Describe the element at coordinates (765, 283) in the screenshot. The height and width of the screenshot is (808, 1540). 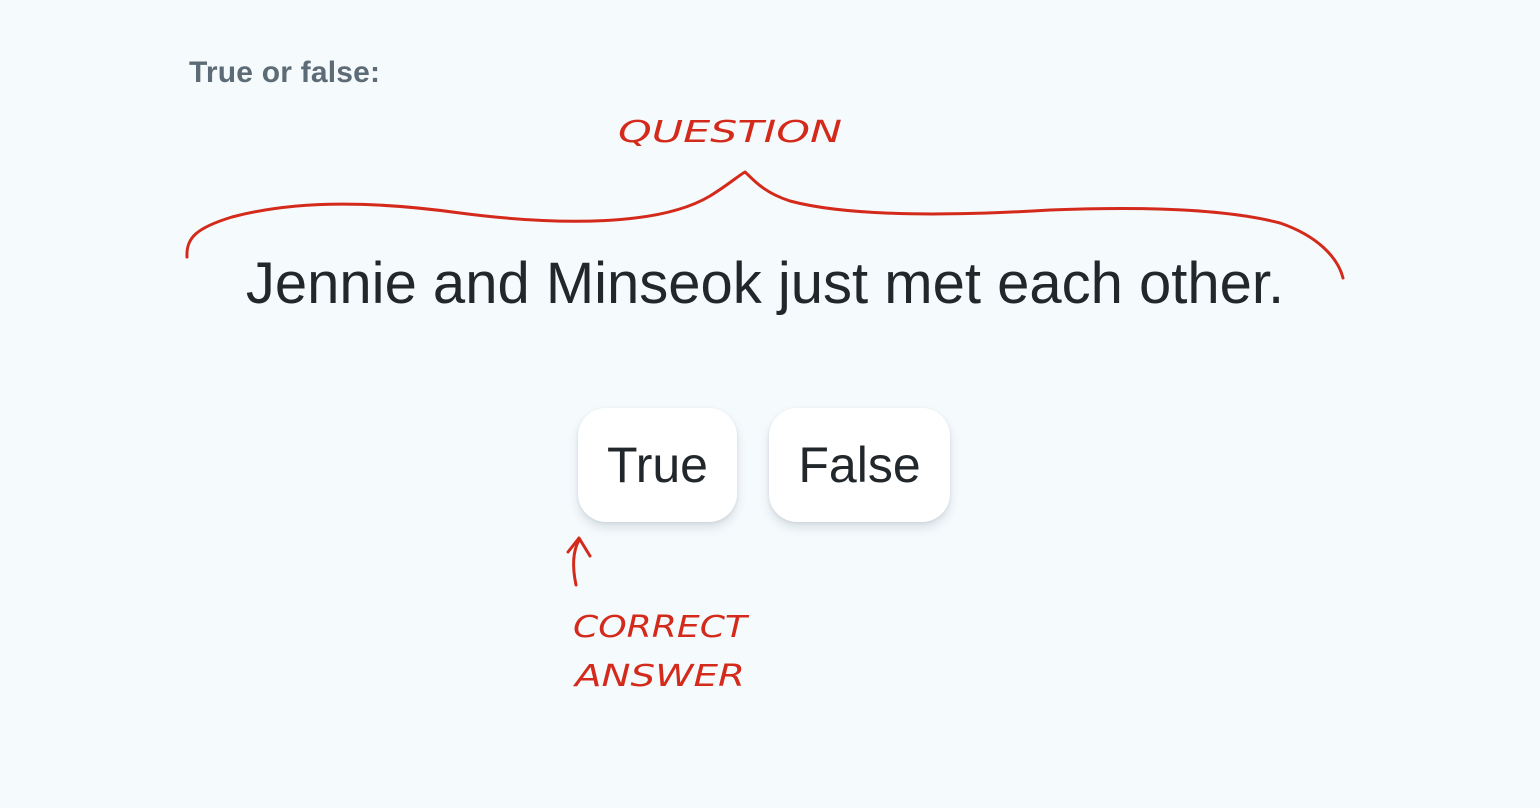
I see `question-text: Jennie and Minseok just met each other.` at that location.